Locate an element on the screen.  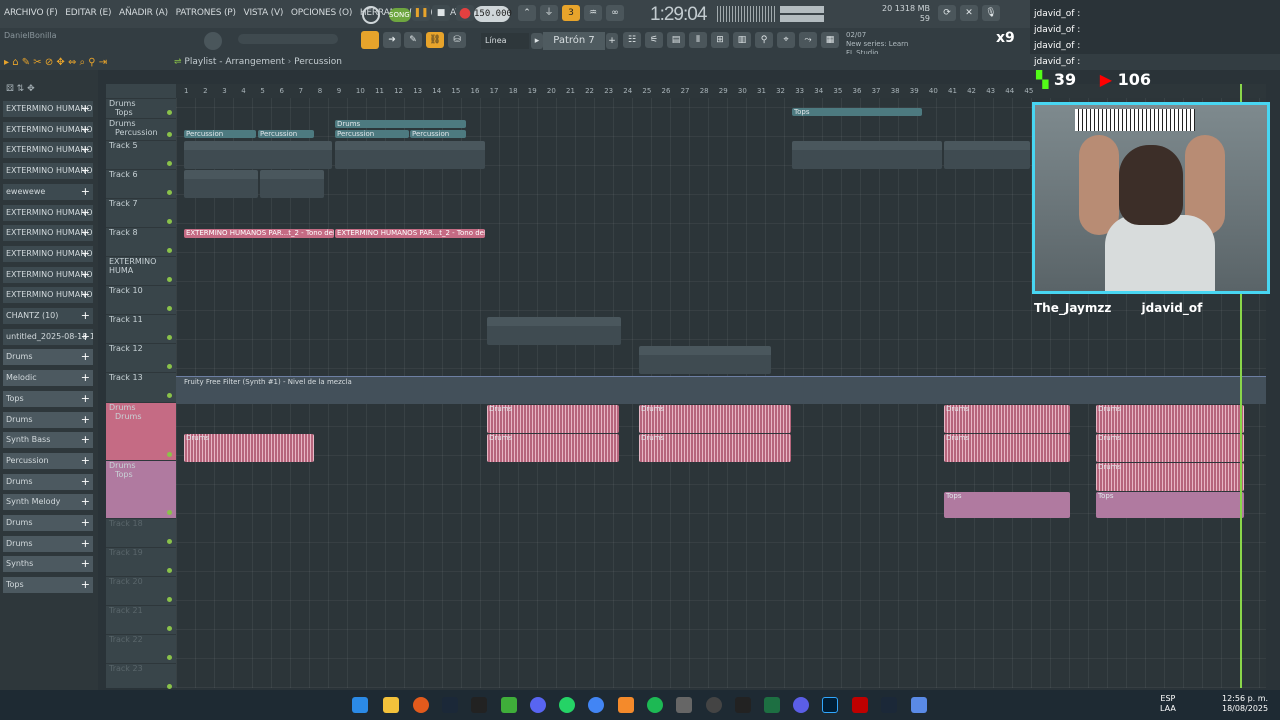
master-knob-icon is located at coordinates (371, 15).